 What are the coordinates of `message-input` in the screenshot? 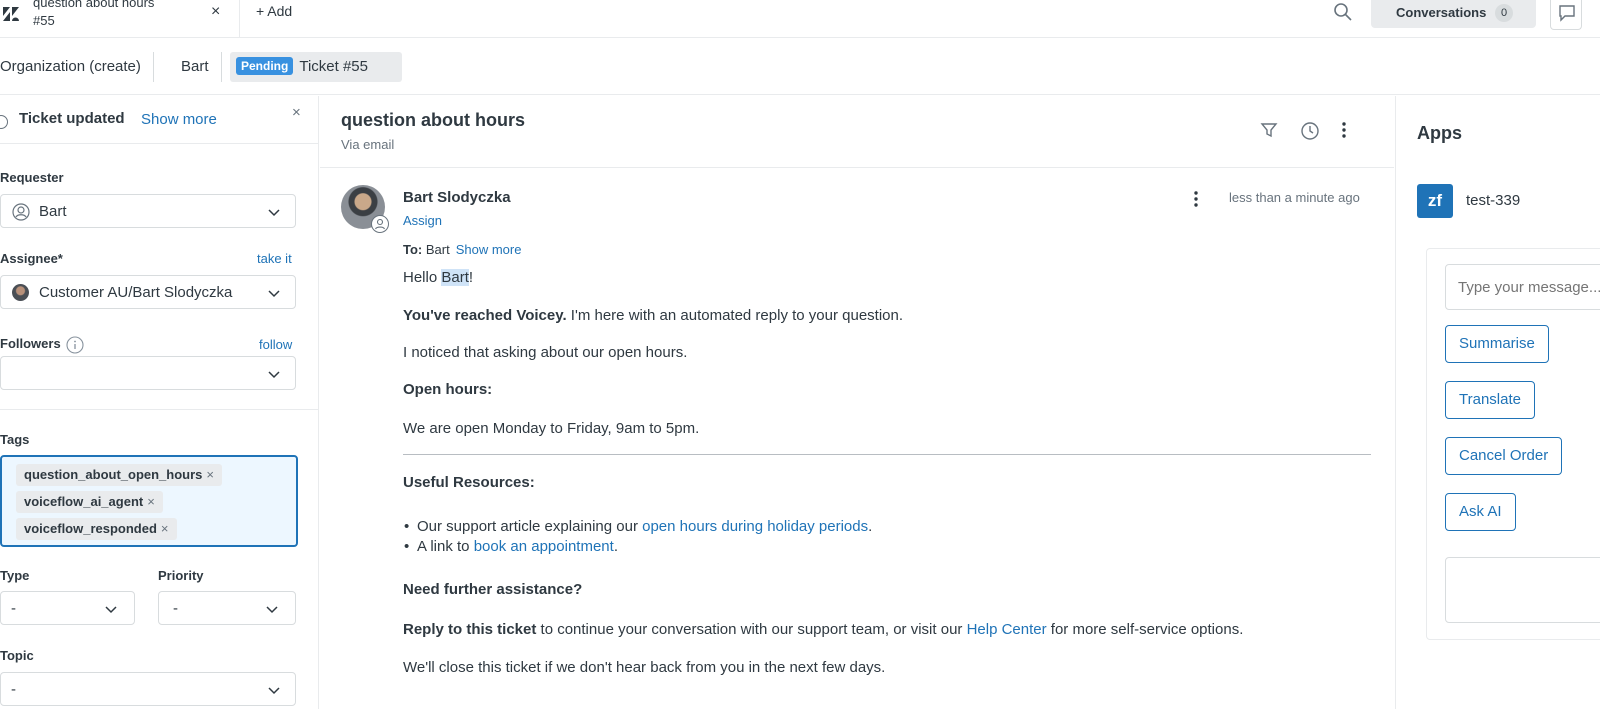 It's located at (1522, 287).